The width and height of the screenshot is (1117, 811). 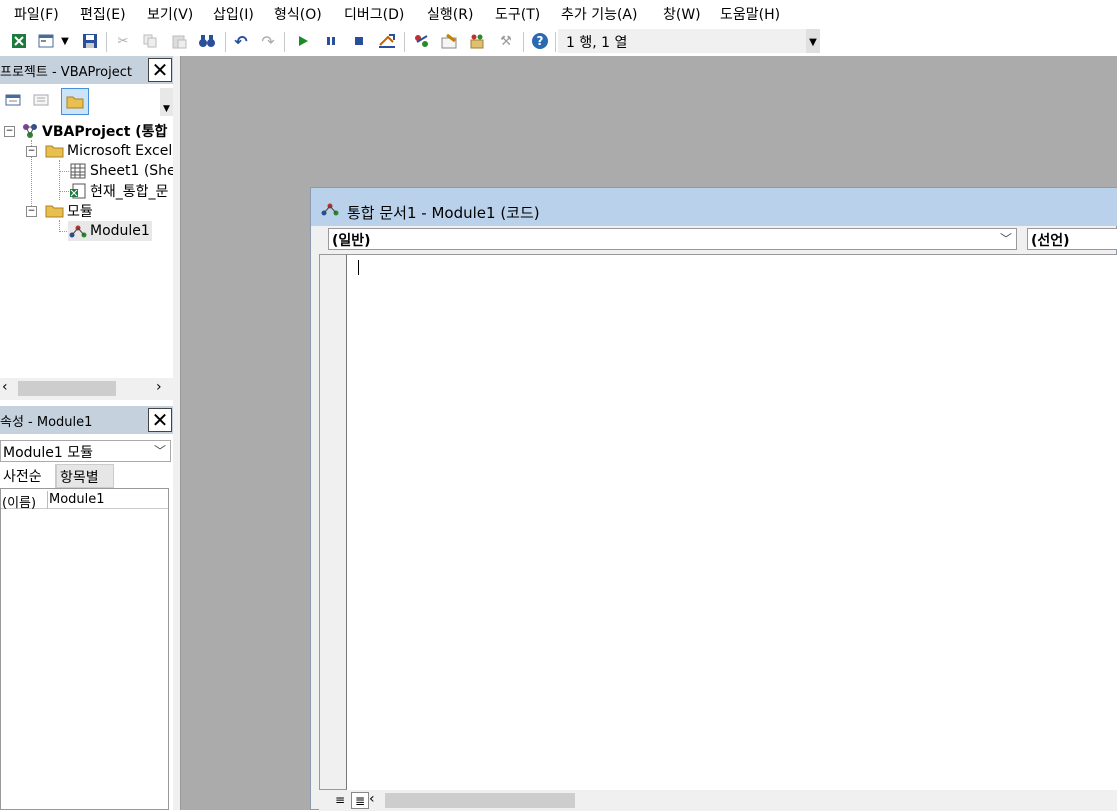 I want to click on menu-window: 창(W), so click(x=682, y=14).